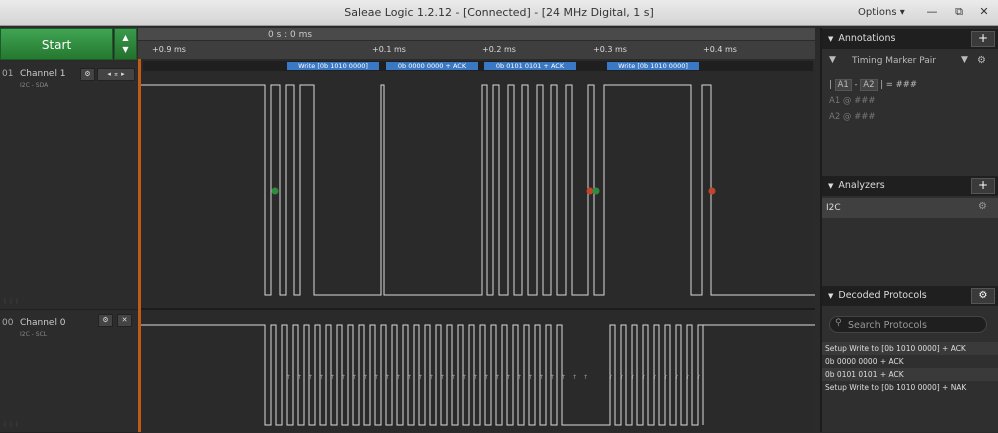  I want to click on add-analyzer-button: +, so click(983, 186).